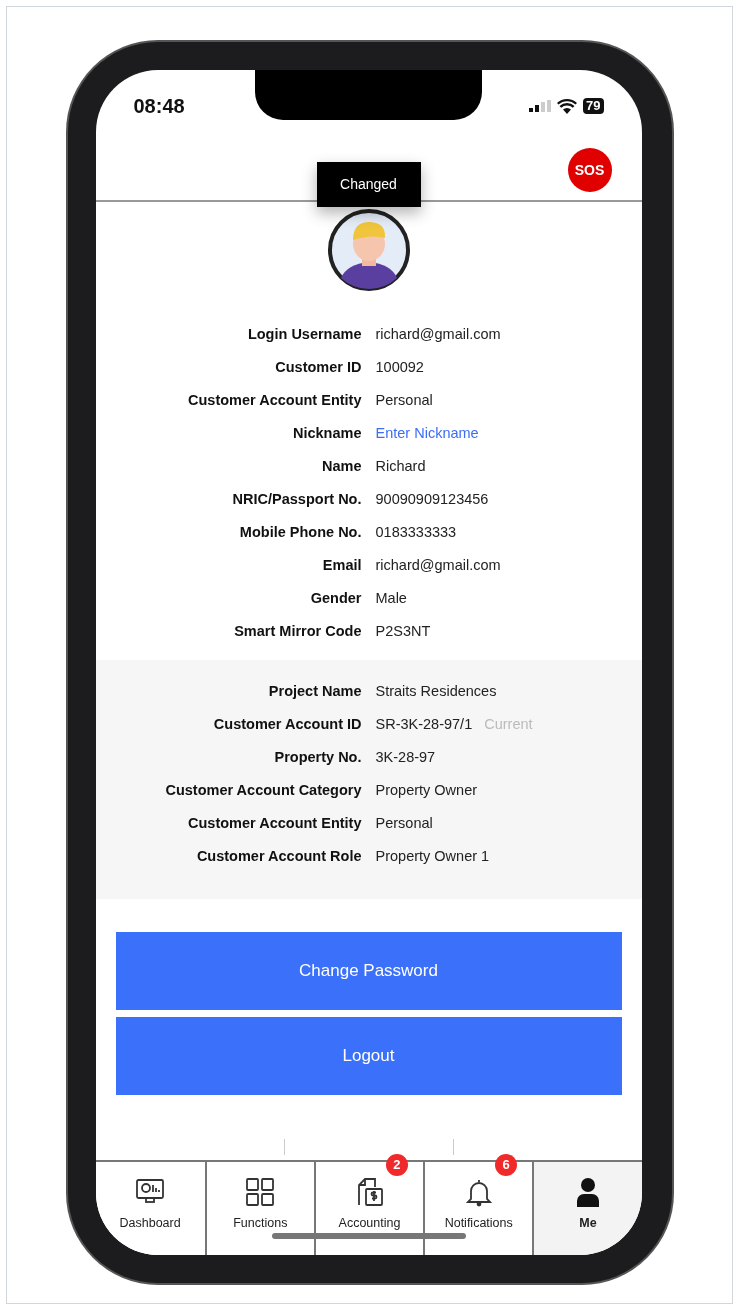  Describe the element at coordinates (368, 971) in the screenshot. I see `change-password-button: Change Password` at that location.